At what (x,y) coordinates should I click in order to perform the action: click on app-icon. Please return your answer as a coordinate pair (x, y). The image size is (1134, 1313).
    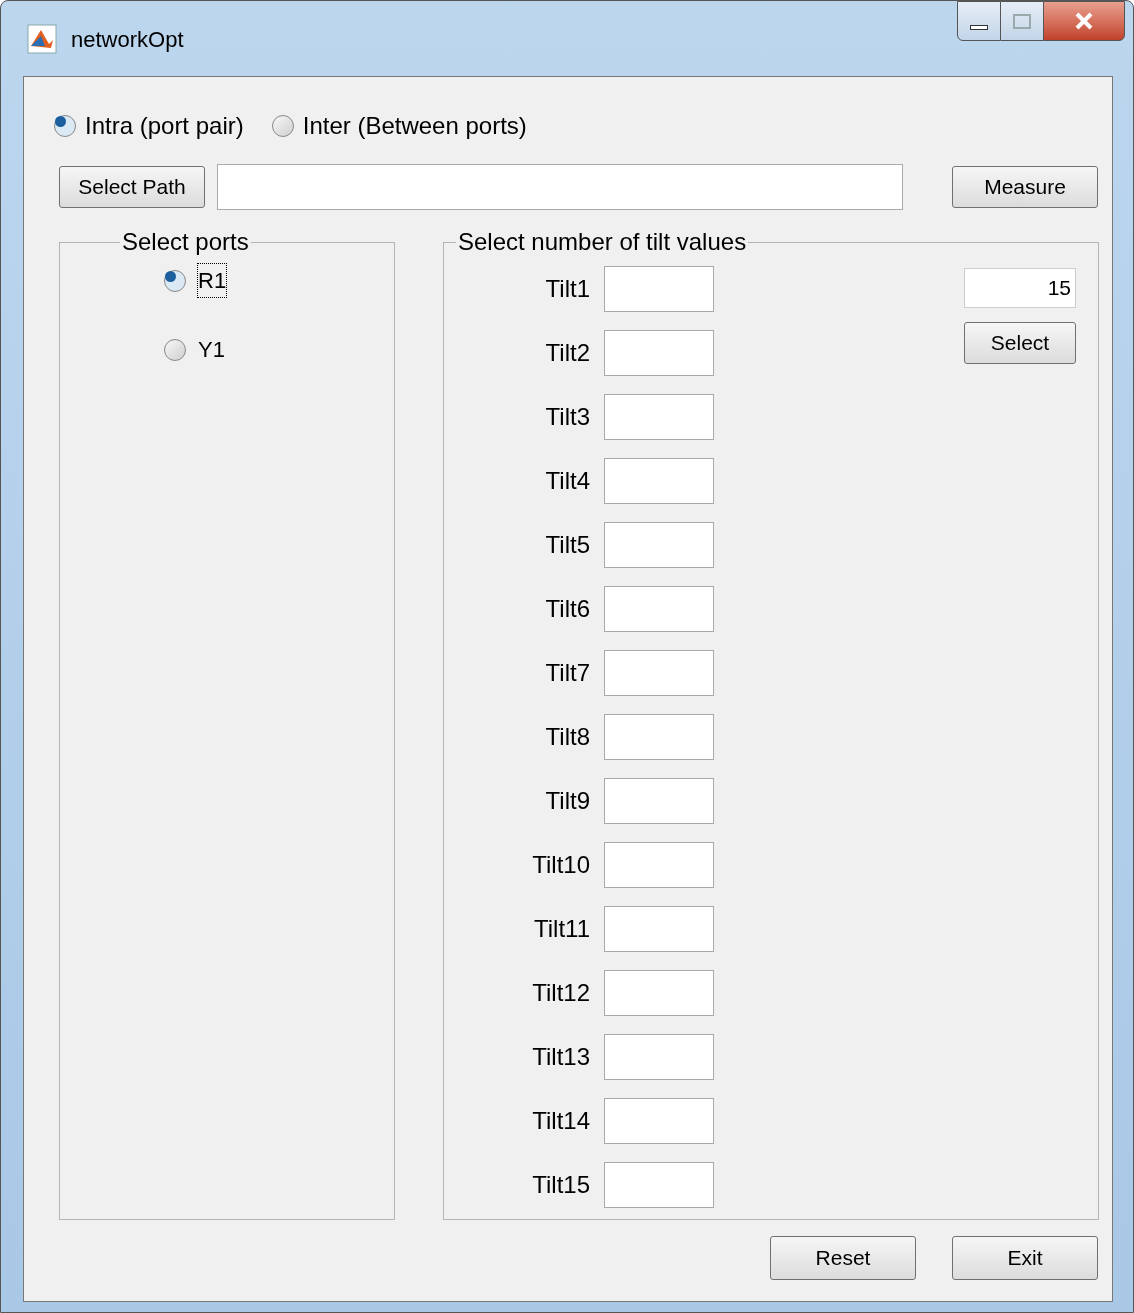
    Looking at the image, I should click on (42, 39).